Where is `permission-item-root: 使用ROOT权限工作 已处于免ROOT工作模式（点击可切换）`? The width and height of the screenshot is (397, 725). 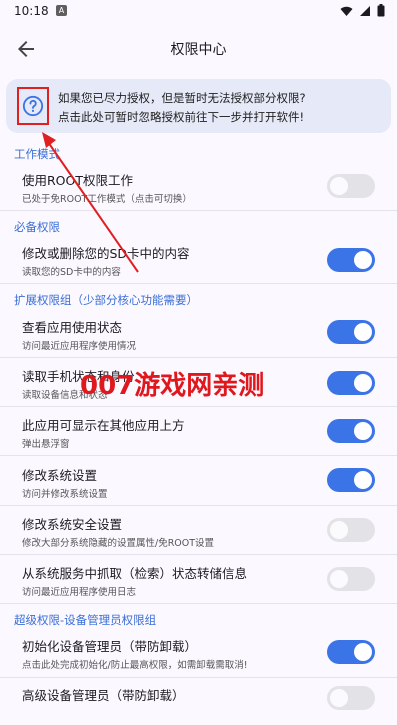
permission-item-root: 使用ROOT权限工作 已处于免ROOT工作模式（点击可切换） is located at coordinates (198, 187).